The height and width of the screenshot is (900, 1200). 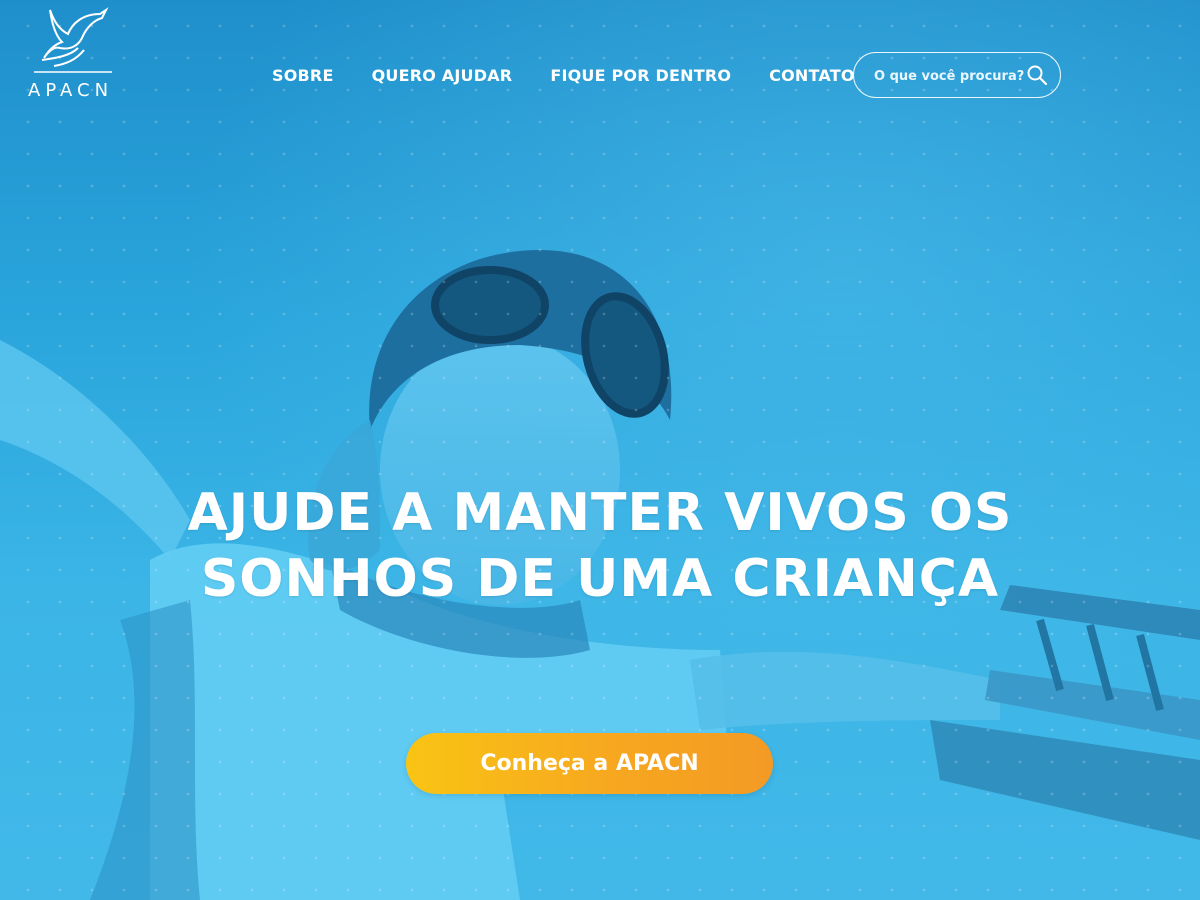 What do you see at coordinates (73, 40) in the screenshot?
I see `dove-hands-icon` at bounding box center [73, 40].